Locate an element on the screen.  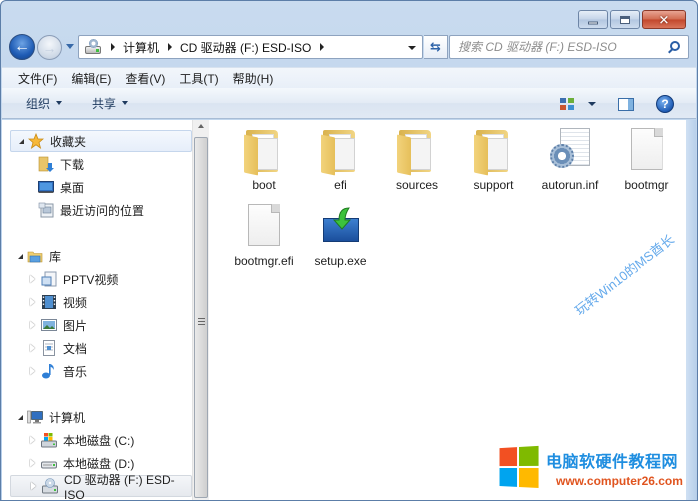
sidebar-group-libraries: 库 is located at coordinates (101, 256).